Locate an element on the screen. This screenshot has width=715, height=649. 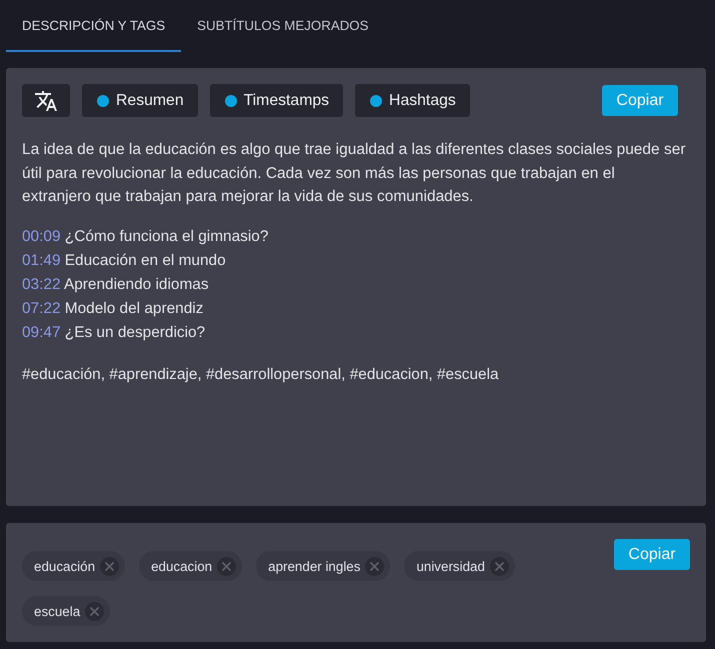
tag-label: educación is located at coordinates (65, 566).